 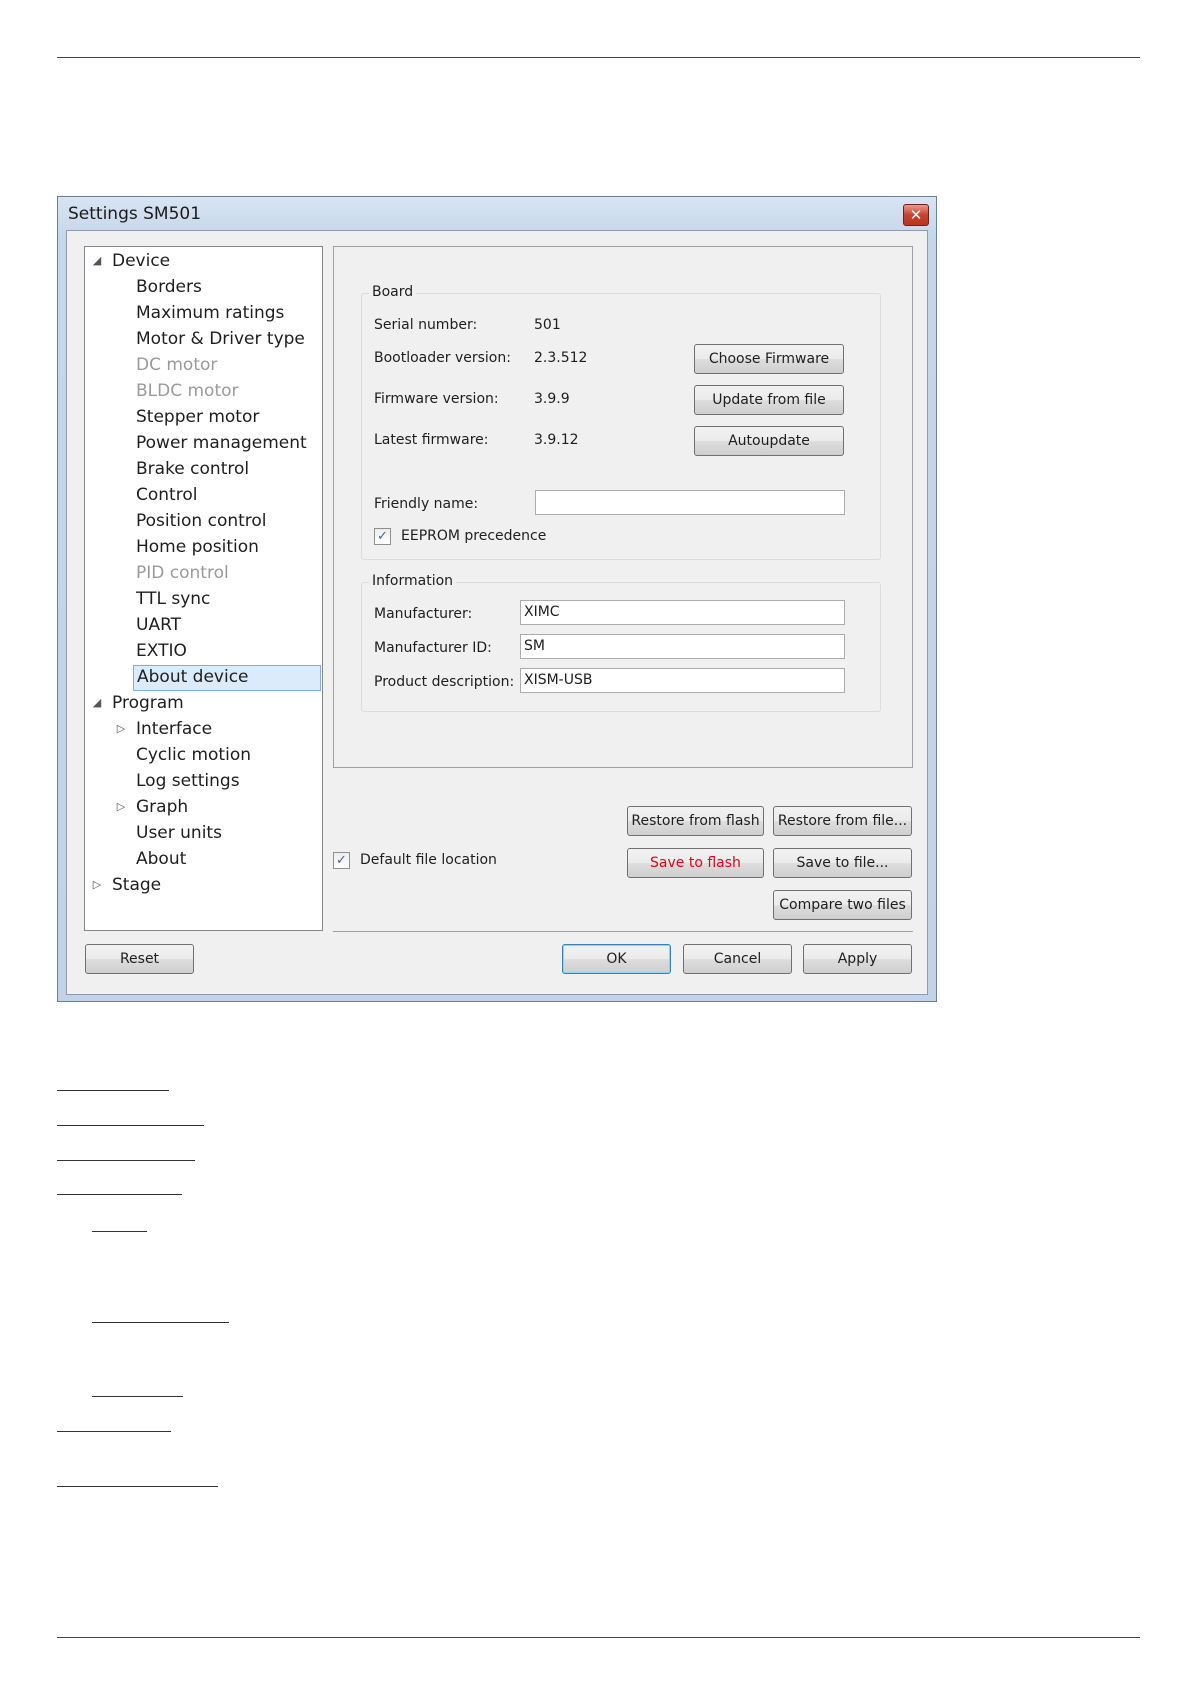 What do you see at coordinates (769, 441) in the screenshot?
I see `autoupdate-button: Autoupdate` at bounding box center [769, 441].